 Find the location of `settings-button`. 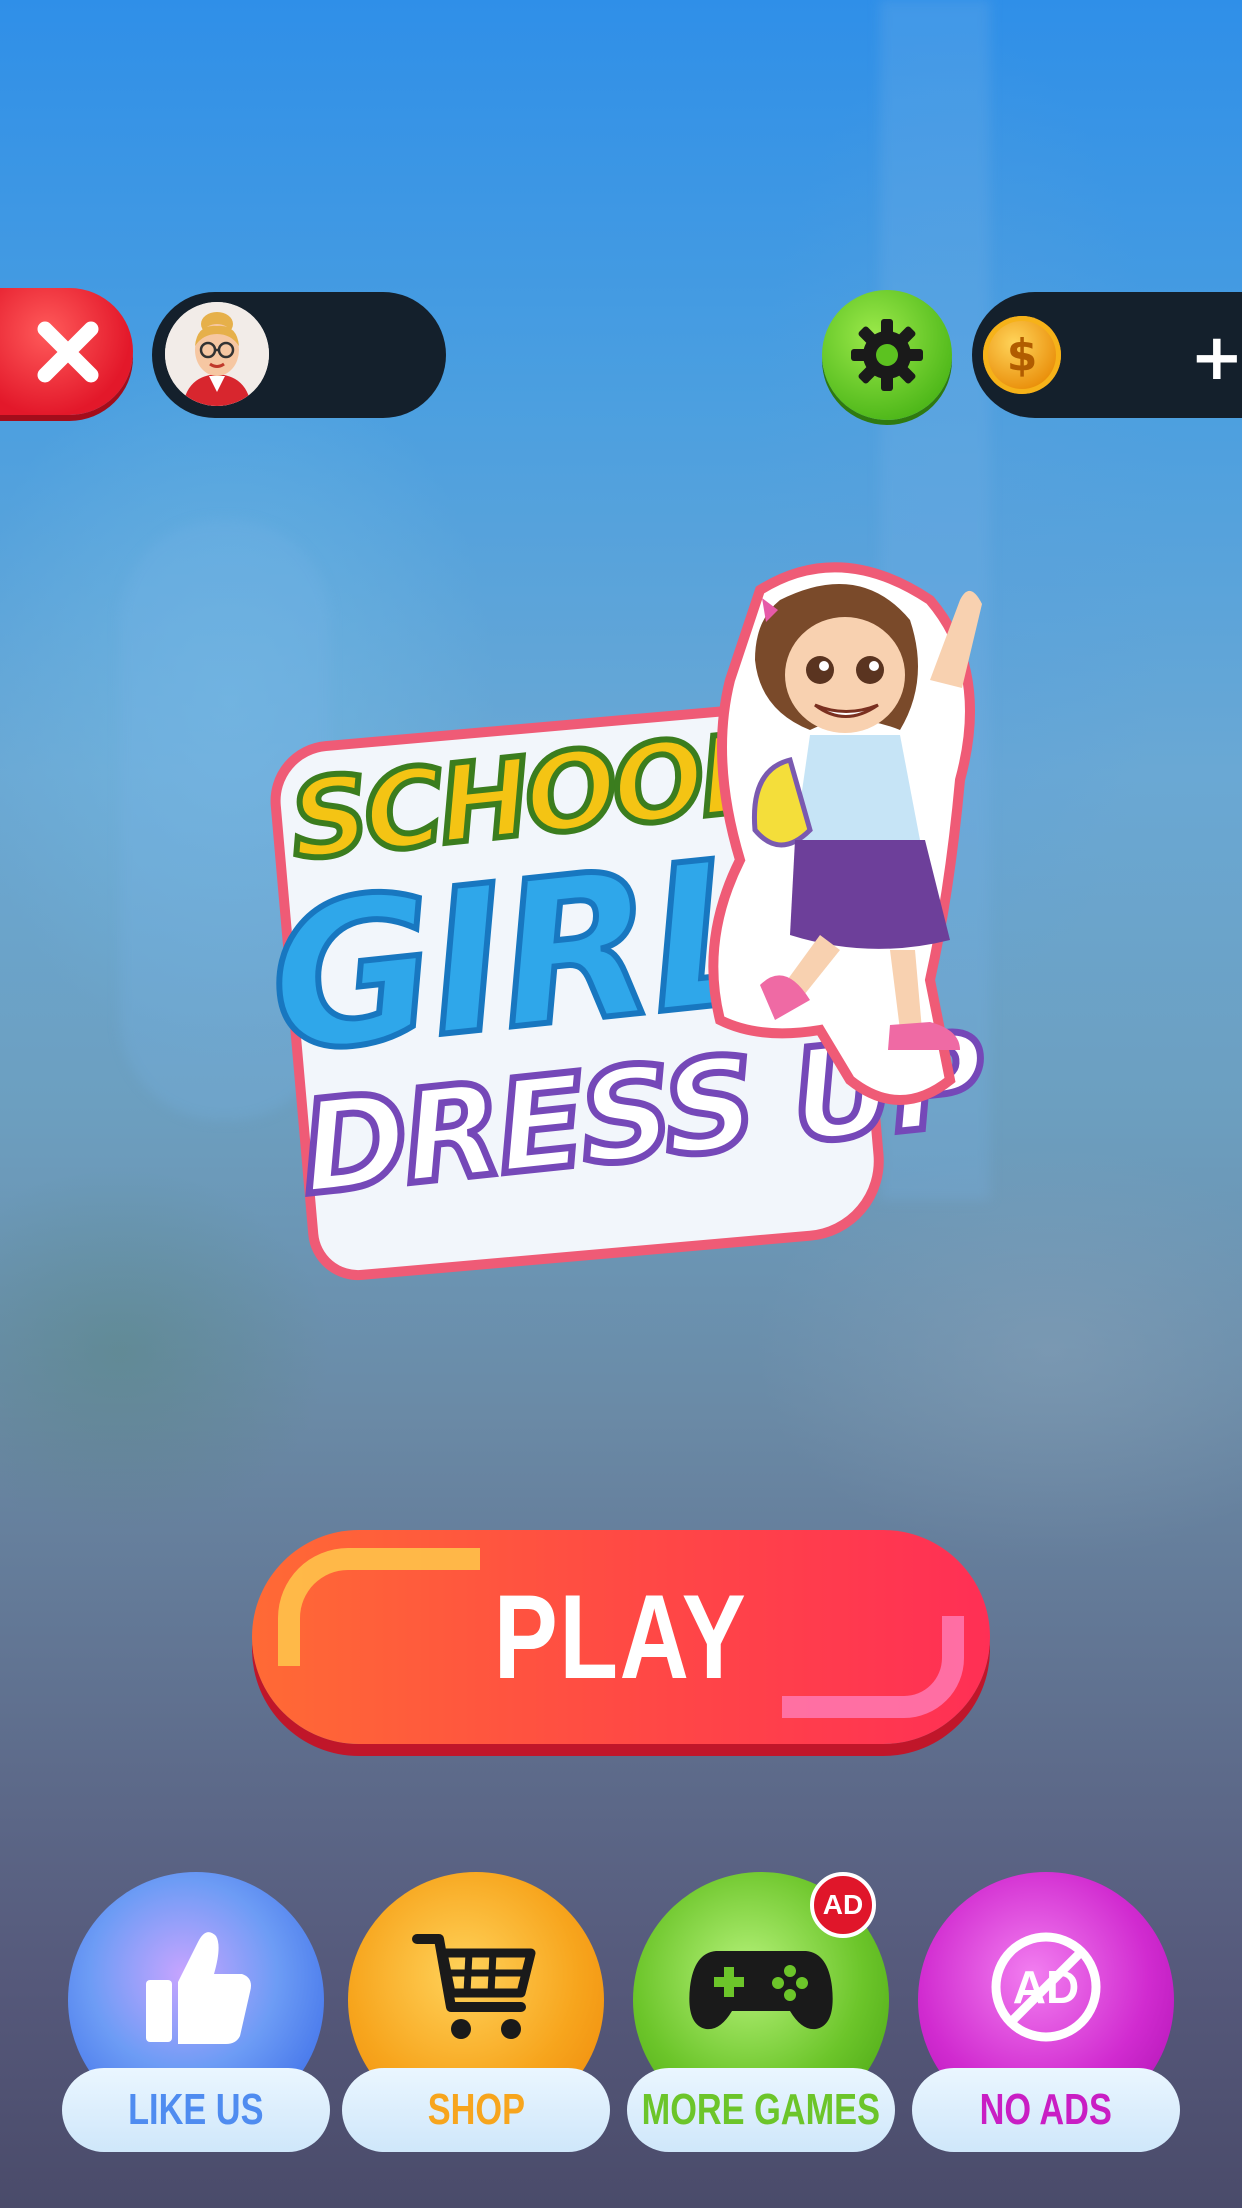

settings-button is located at coordinates (887, 355).